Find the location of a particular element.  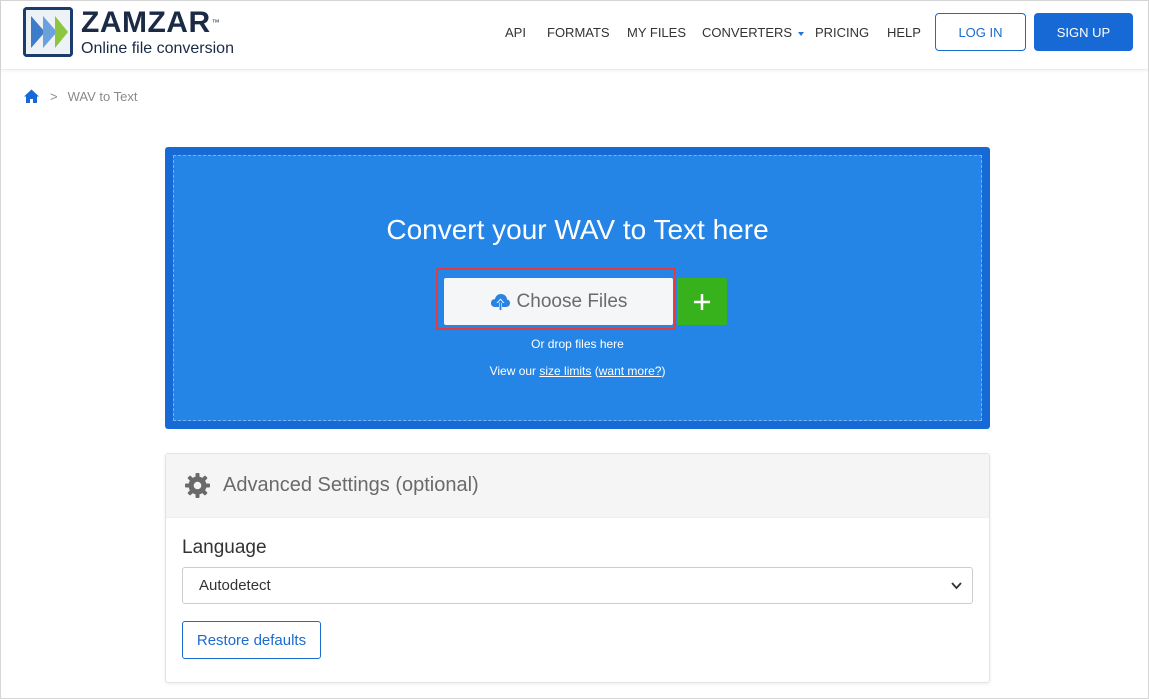

drop-files-hint: Or drop files here is located at coordinates (577, 344).